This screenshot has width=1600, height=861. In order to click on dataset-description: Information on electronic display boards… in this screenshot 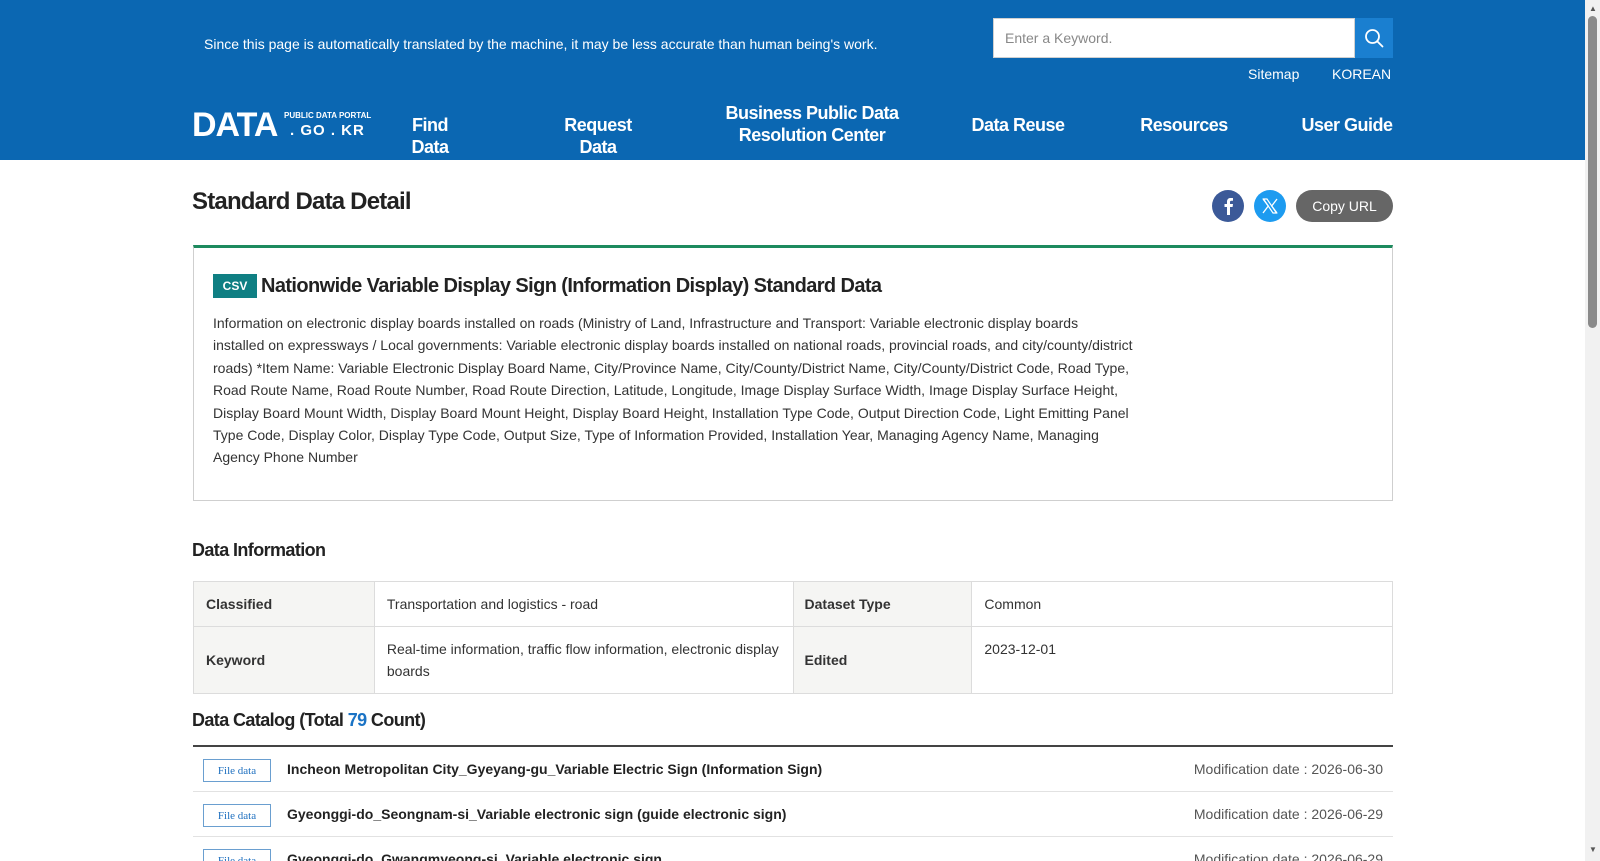, I will do `click(673, 390)`.